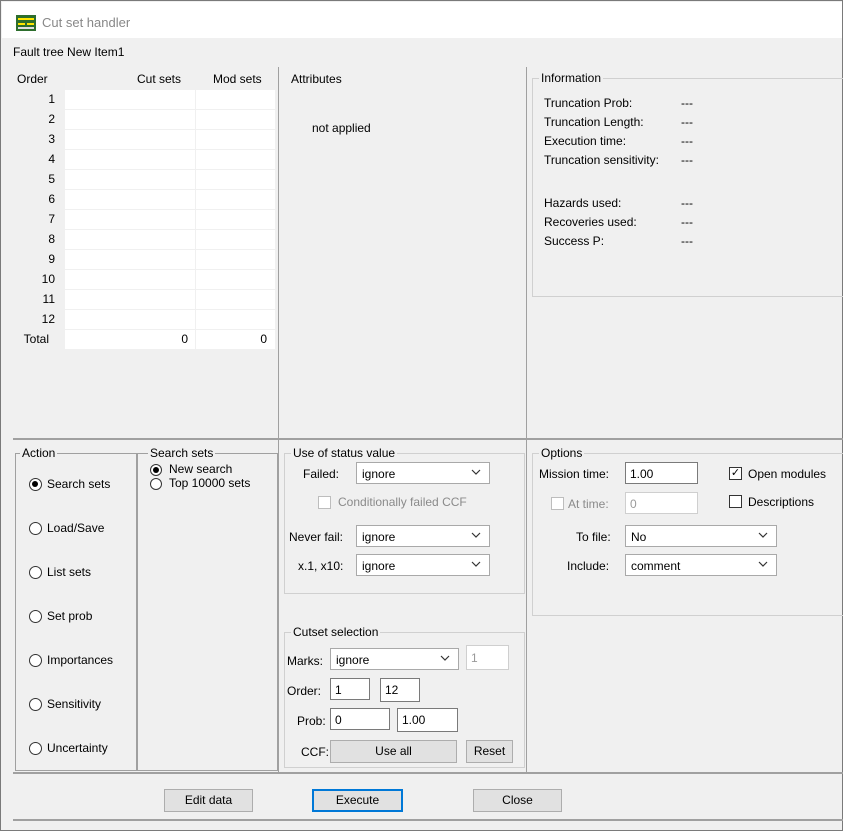 This screenshot has height=831, width=843. Describe the element at coordinates (427, 720) in the screenshot. I see `prob-to-input: 1.00` at that location.